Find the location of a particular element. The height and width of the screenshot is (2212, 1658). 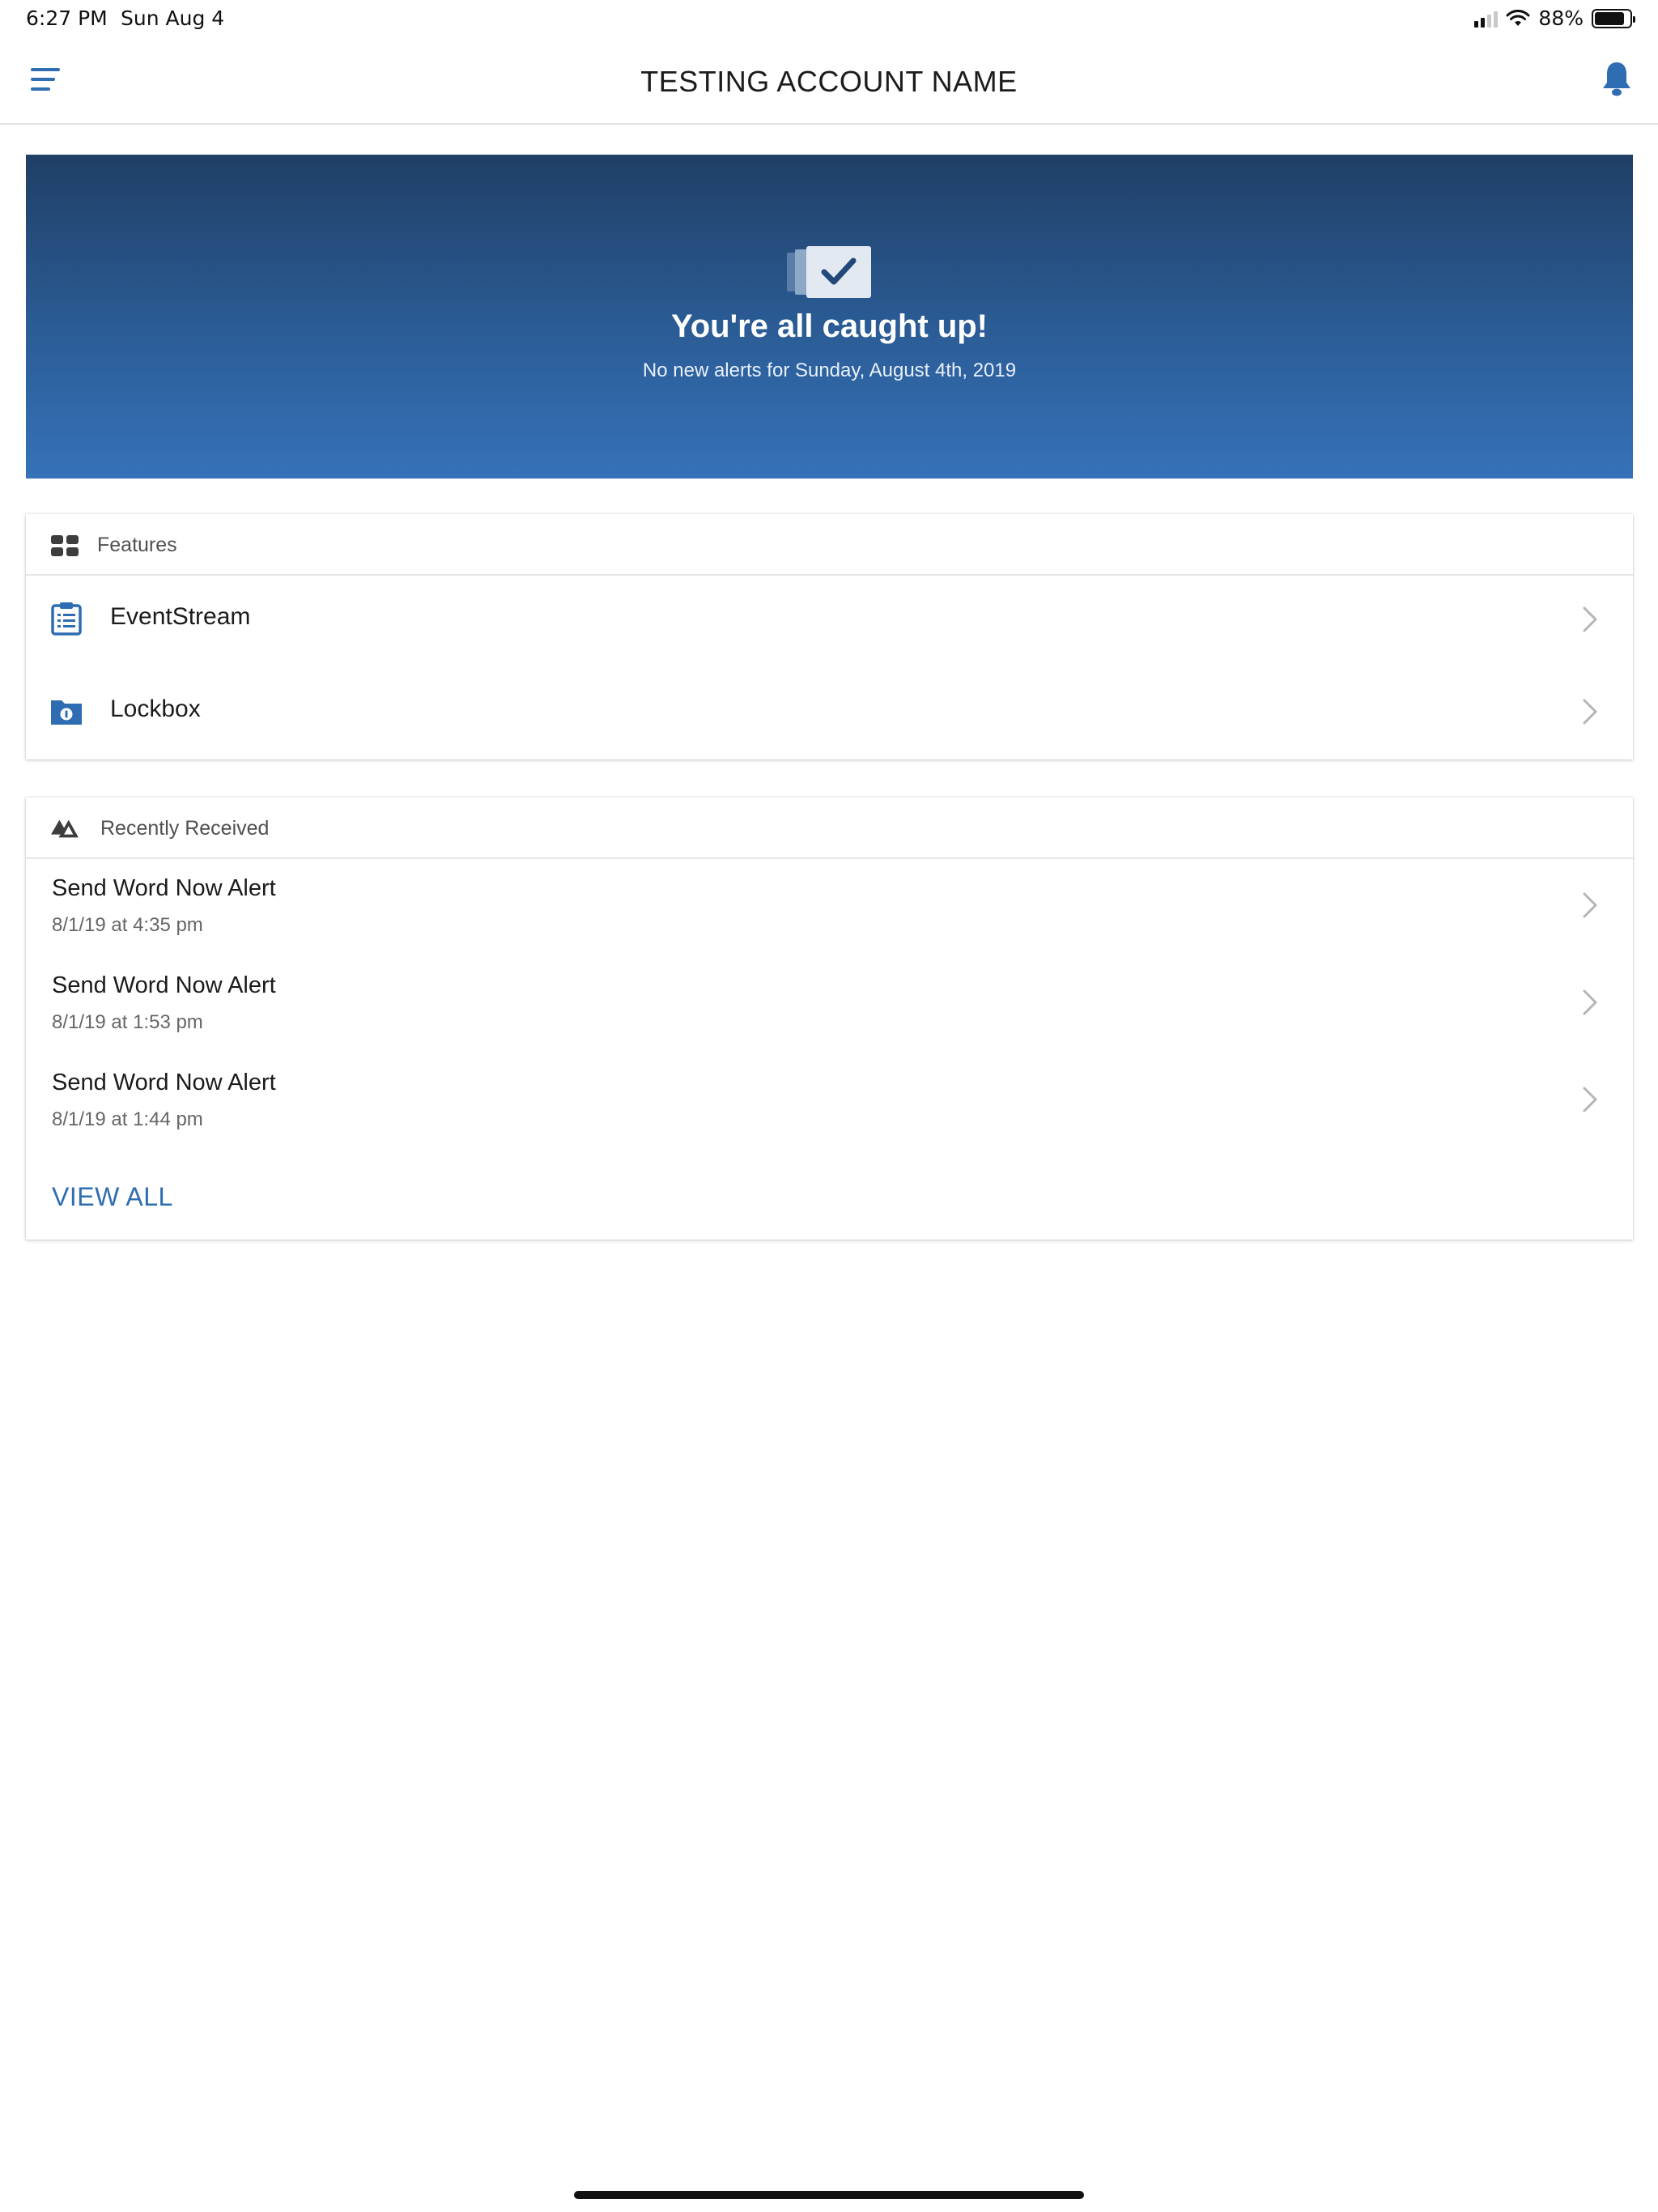

alert-timestamp: 8/1/19 at 1:53 pm is located at coordinates (127, 1022).